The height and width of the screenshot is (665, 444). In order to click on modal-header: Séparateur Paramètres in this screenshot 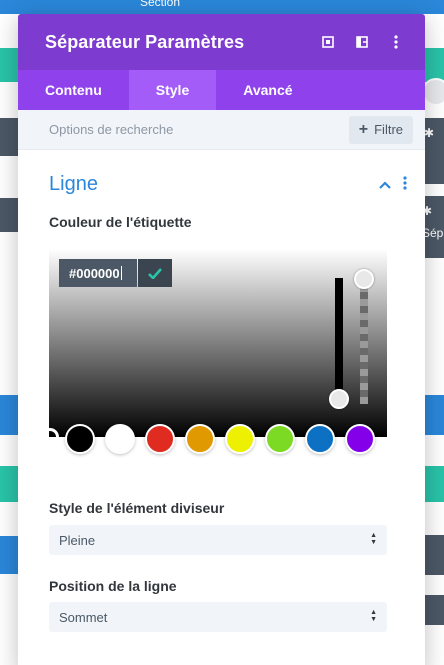, I will do `click(221, 42)`.